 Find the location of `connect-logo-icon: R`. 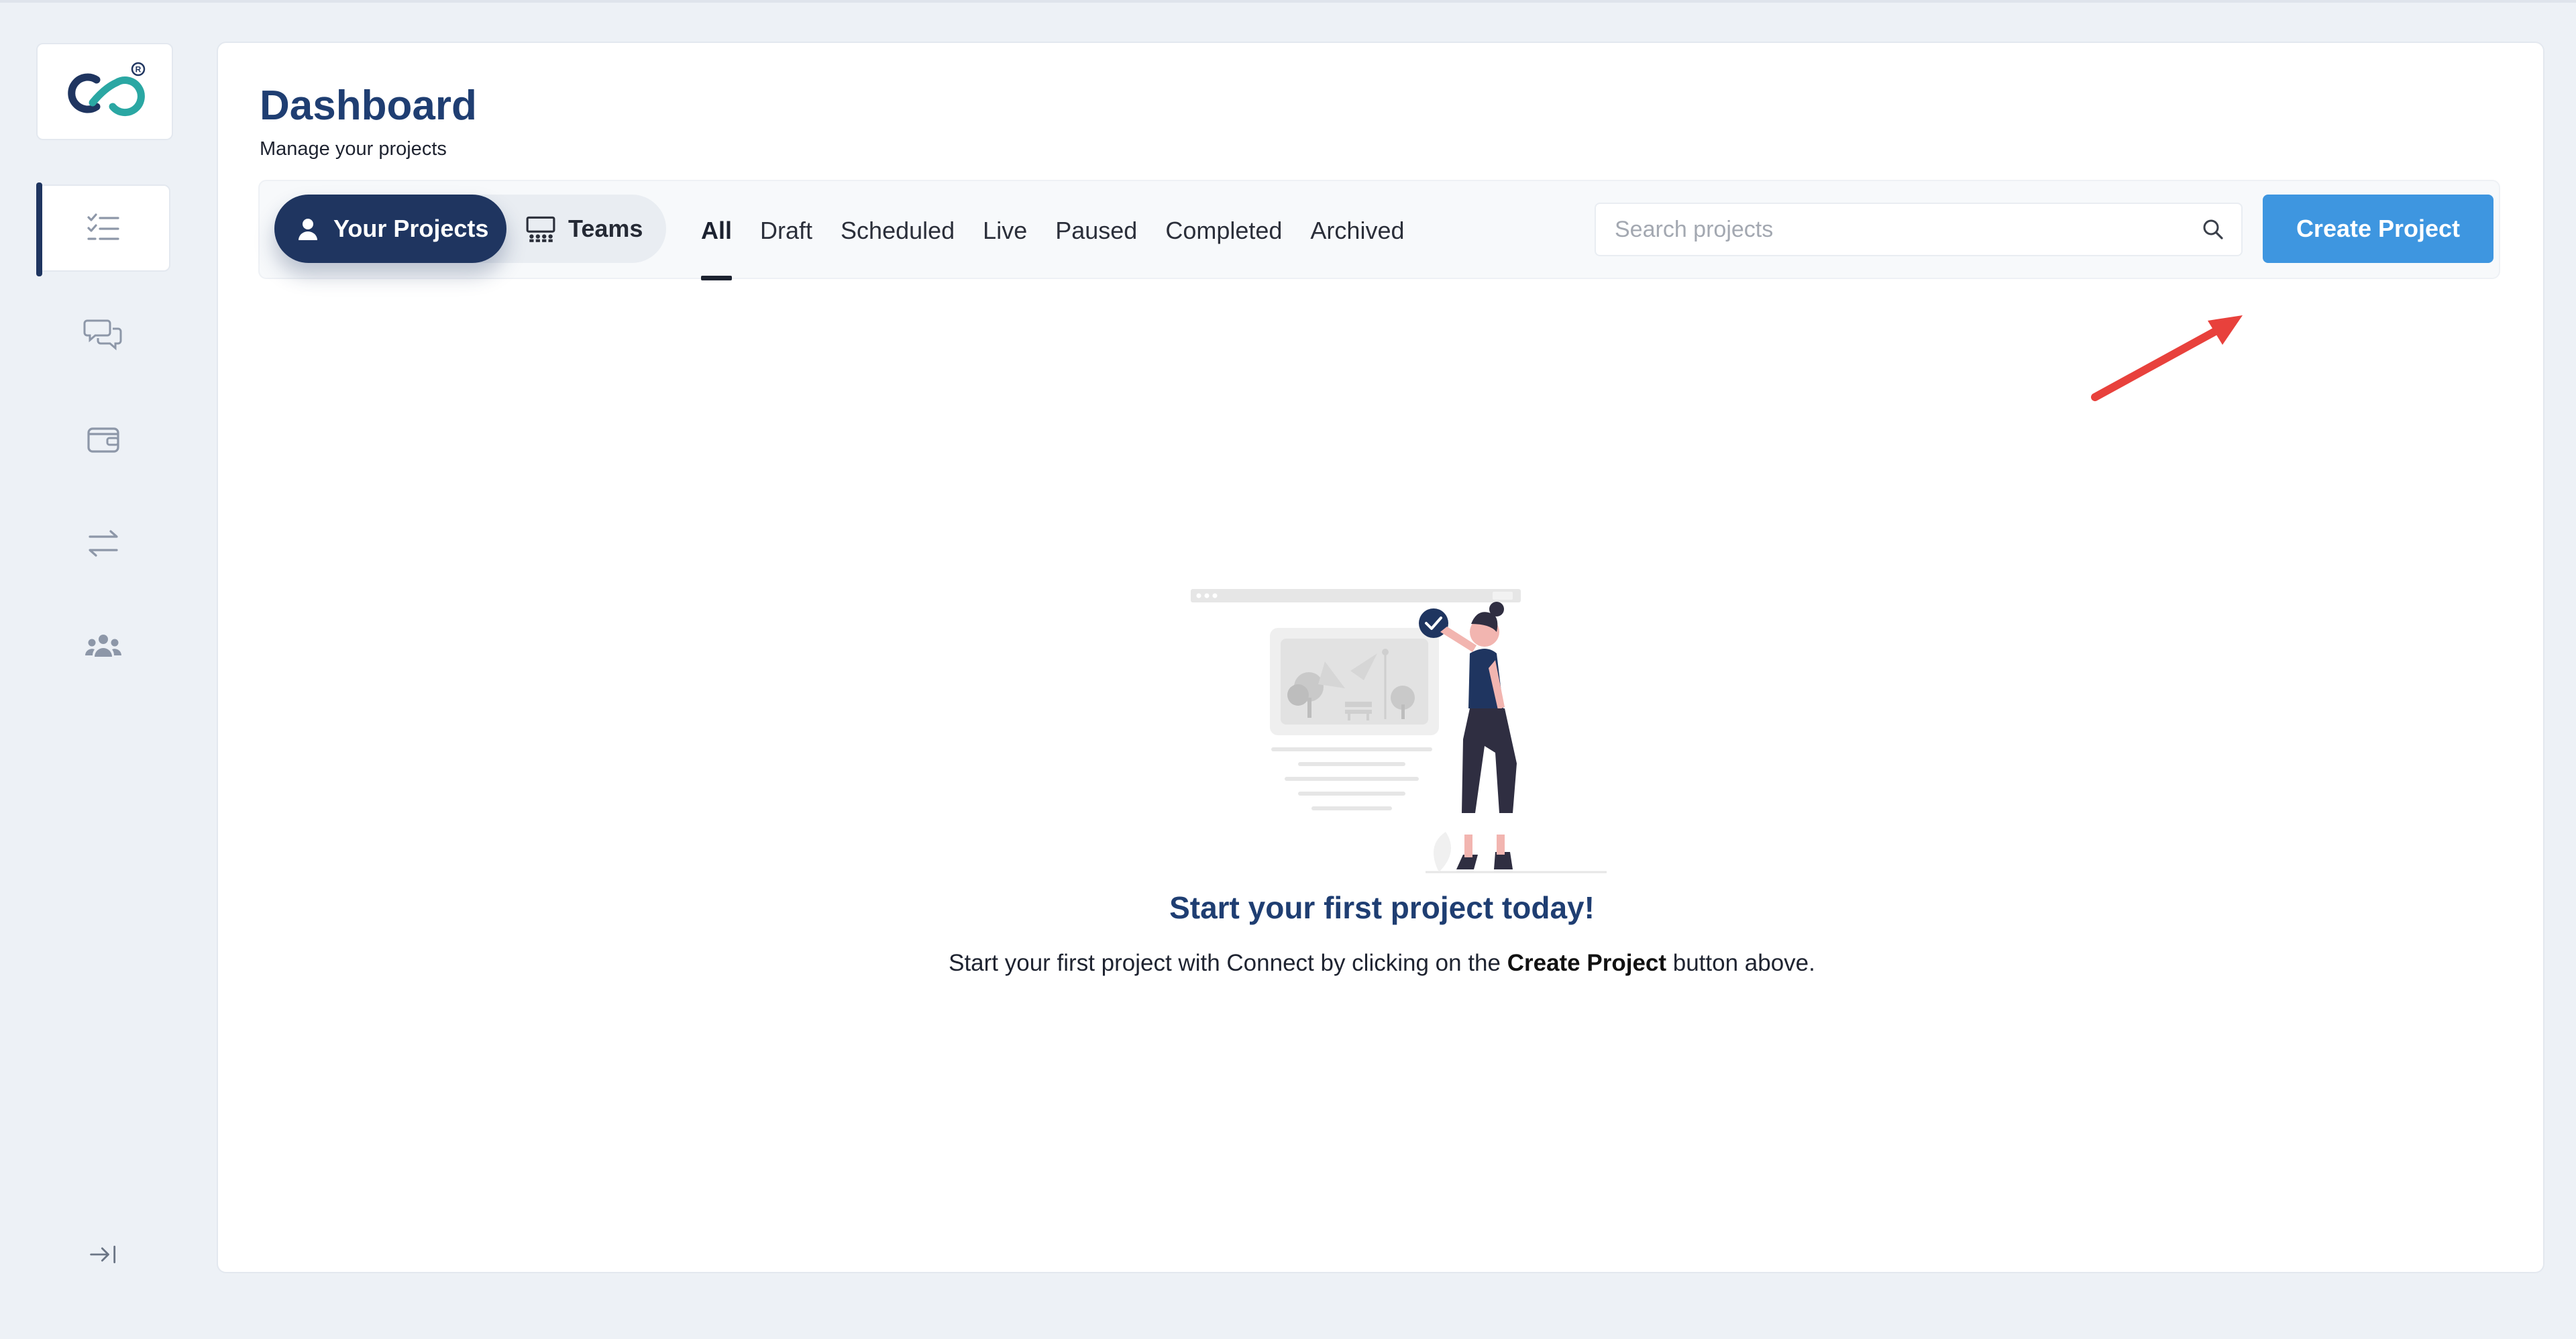

connect-logo-icon: R is located at coordinates (107, 89).